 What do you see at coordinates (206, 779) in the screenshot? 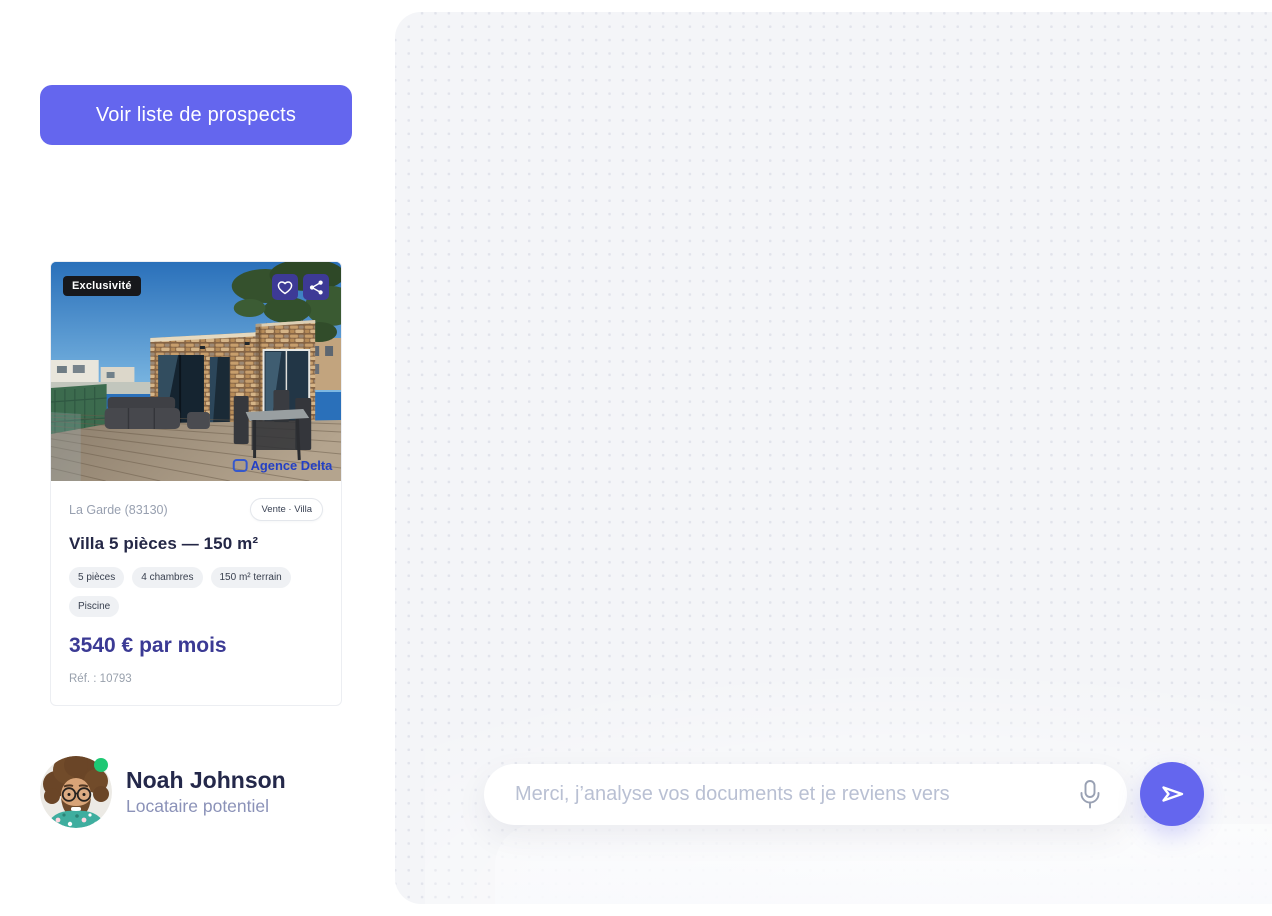
I see `user-name: Noah Johnson` at bounding box center [206, 779].